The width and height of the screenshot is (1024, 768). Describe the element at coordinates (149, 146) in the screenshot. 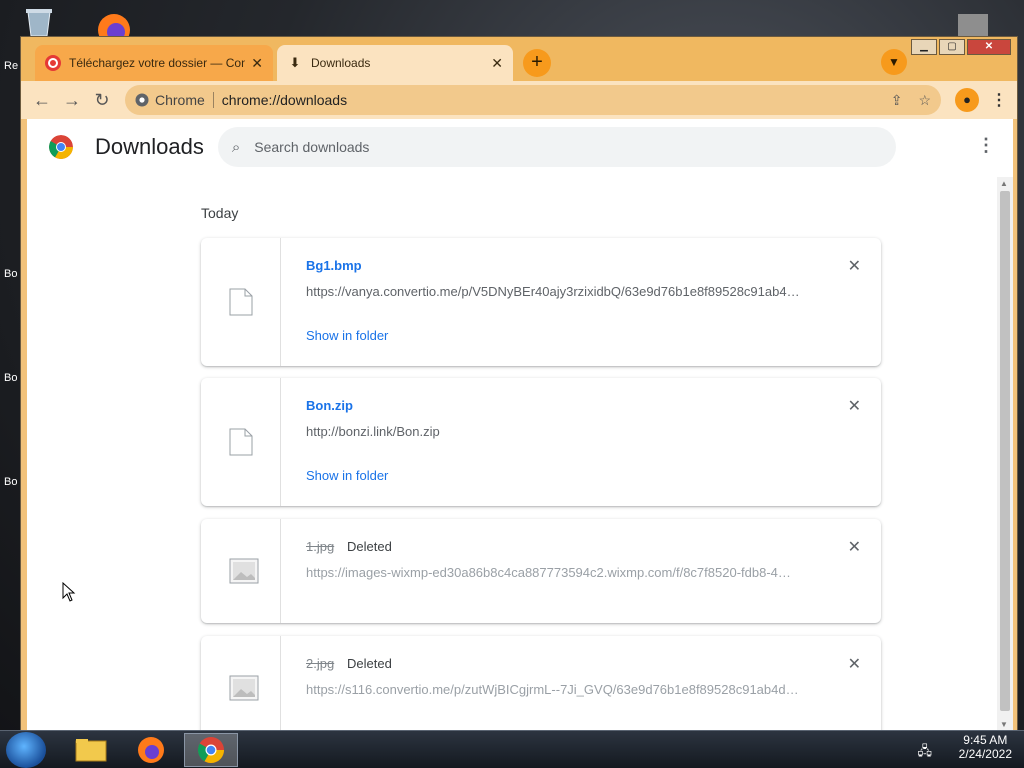

I see `page-title: Downloads` at that location.